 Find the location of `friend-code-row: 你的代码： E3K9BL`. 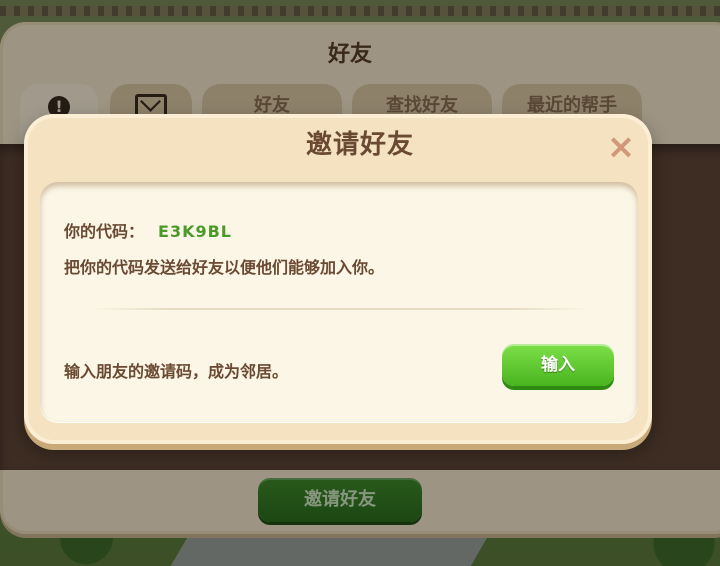

friend-code-row: 你的代码： E3K9BL is located at coordinates (148, 230).